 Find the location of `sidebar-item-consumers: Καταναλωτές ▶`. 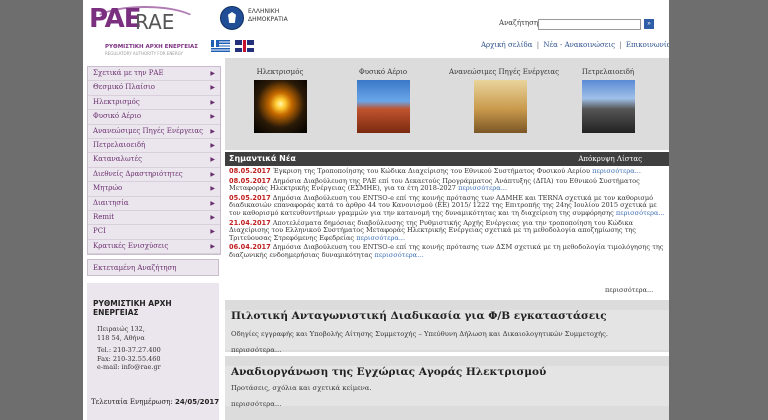

sidebar-item-consumers: Καταναλωτές ▶ is located at coordinates (154, 160).